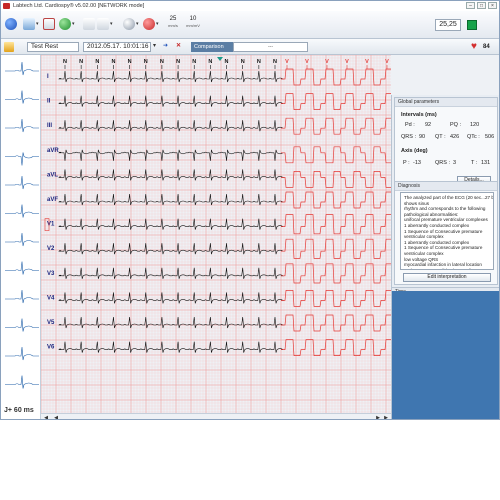  Describe the element at coordinates (129, 24) in the screenshot. I see `print-icon` at that location.